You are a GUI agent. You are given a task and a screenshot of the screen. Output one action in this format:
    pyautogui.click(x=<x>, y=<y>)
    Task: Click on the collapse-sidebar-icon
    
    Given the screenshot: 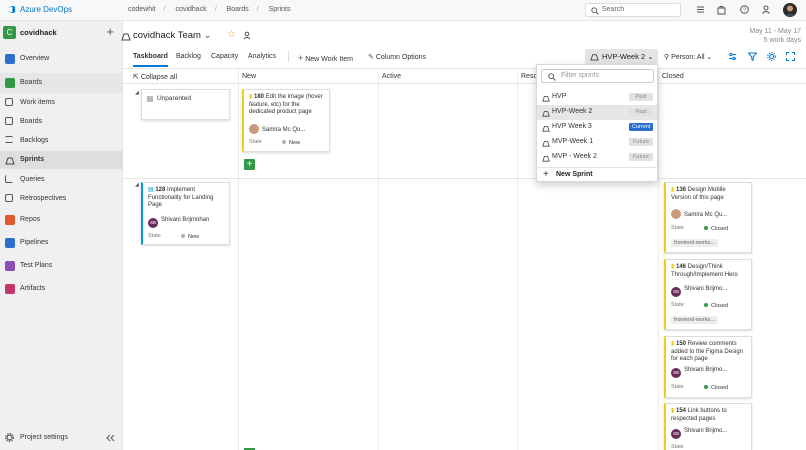 What is the action you would take?
    pyautogui.click(x=110, y=438)
    